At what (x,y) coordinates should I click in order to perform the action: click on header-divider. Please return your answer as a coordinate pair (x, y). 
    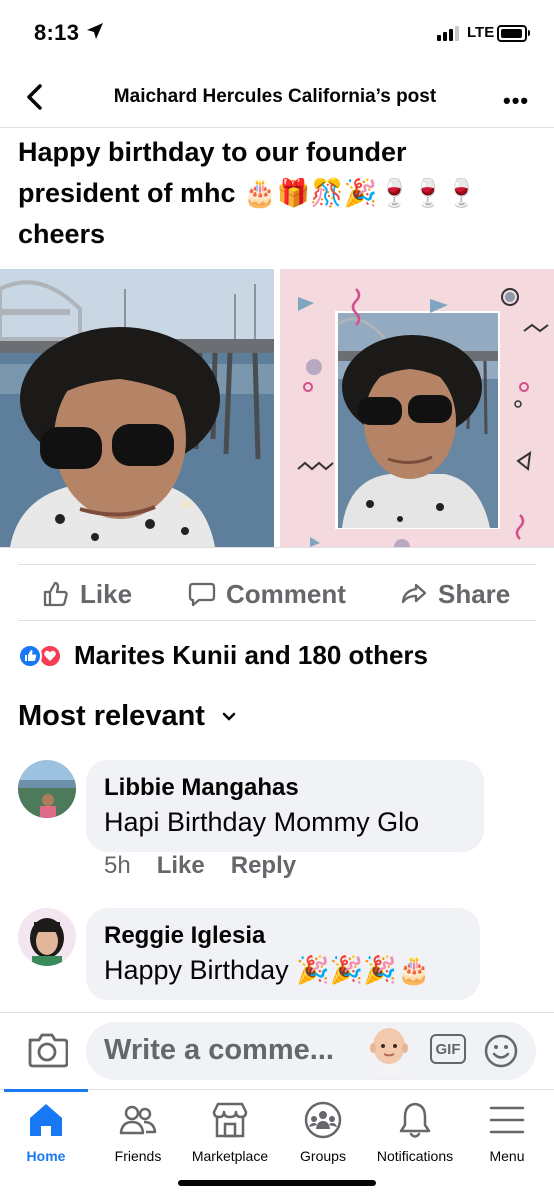
    Looking at the image, I should click on (277, 127).